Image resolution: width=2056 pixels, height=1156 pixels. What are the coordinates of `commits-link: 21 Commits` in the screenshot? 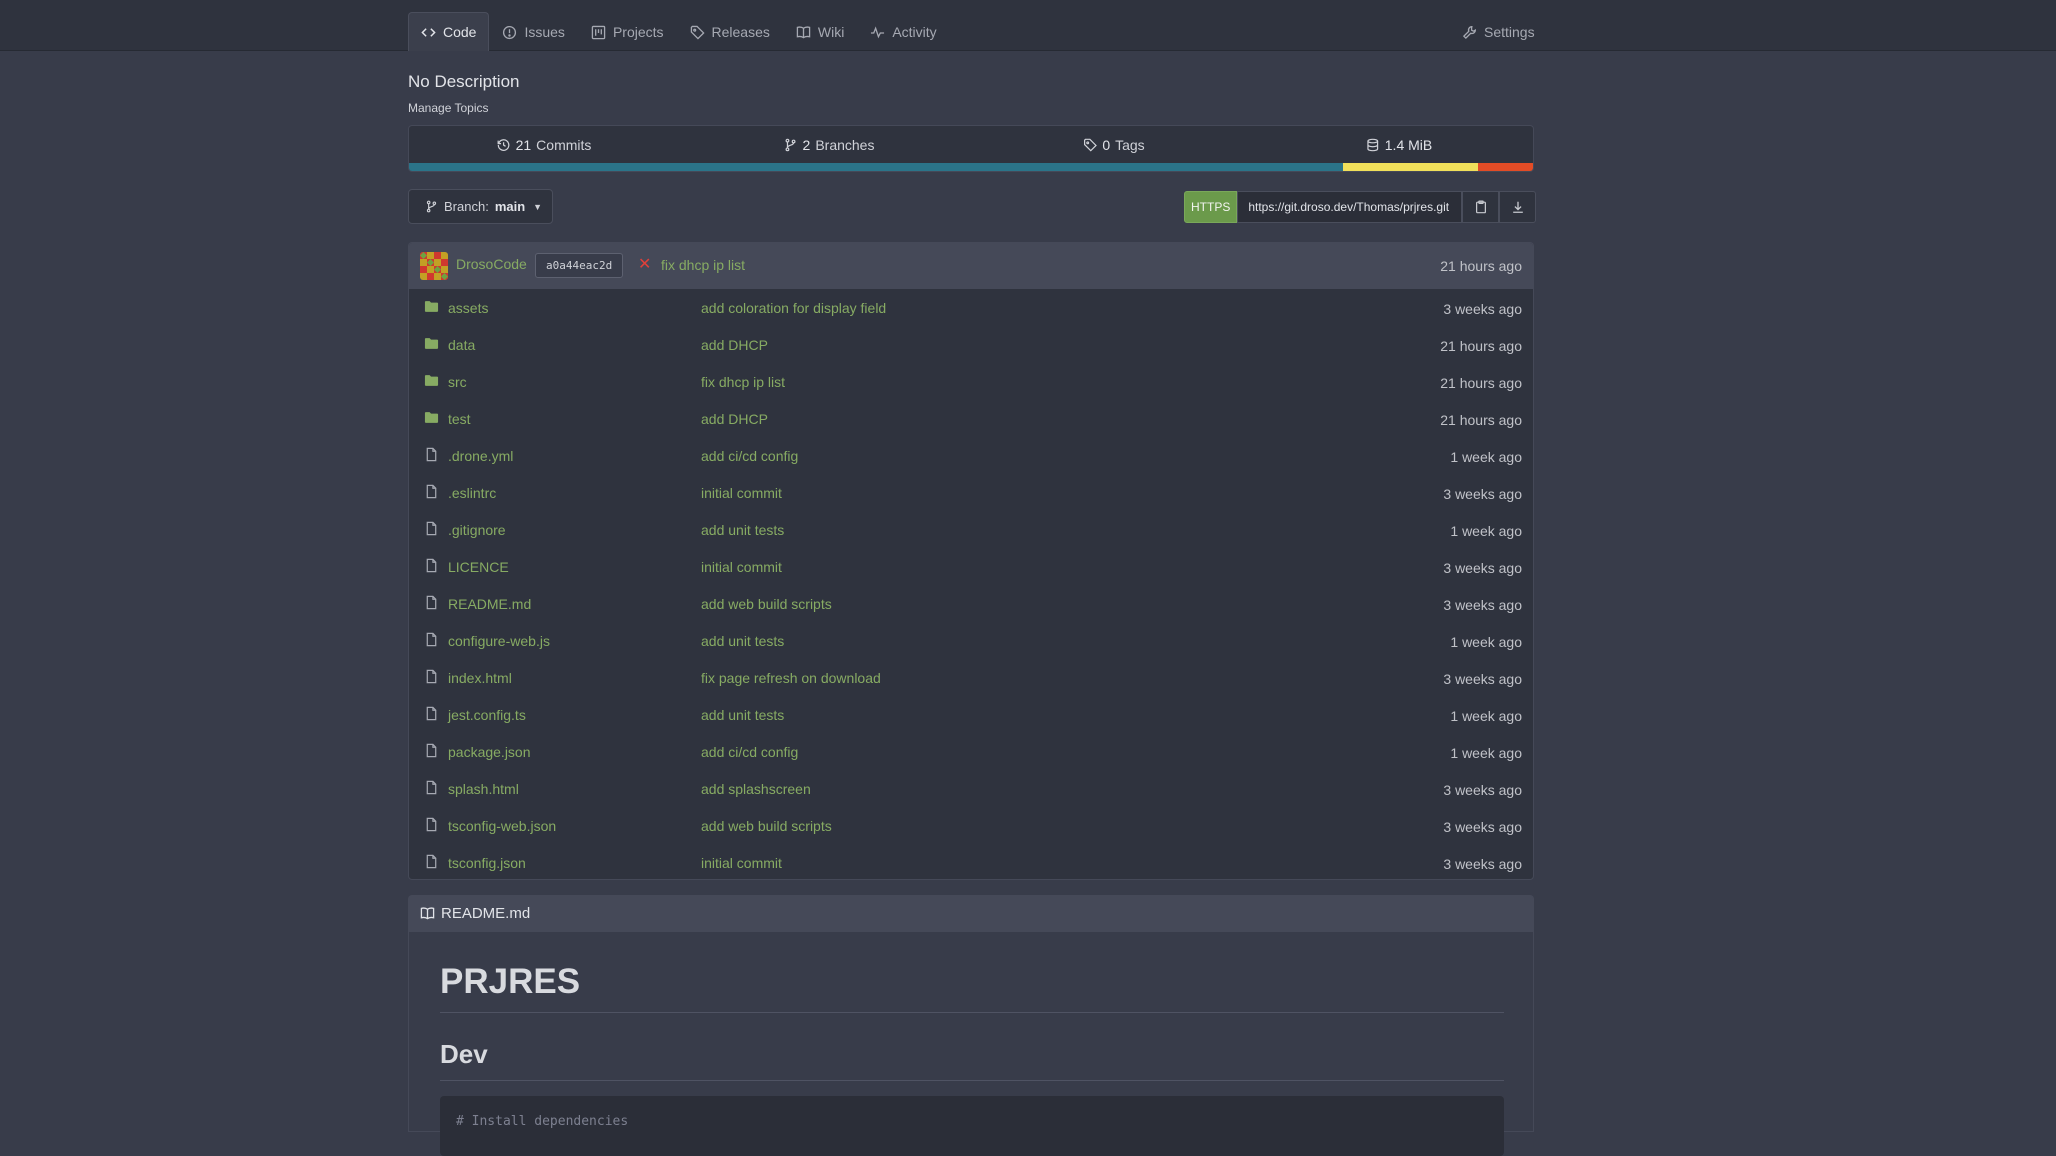 It's located at (544, 145).